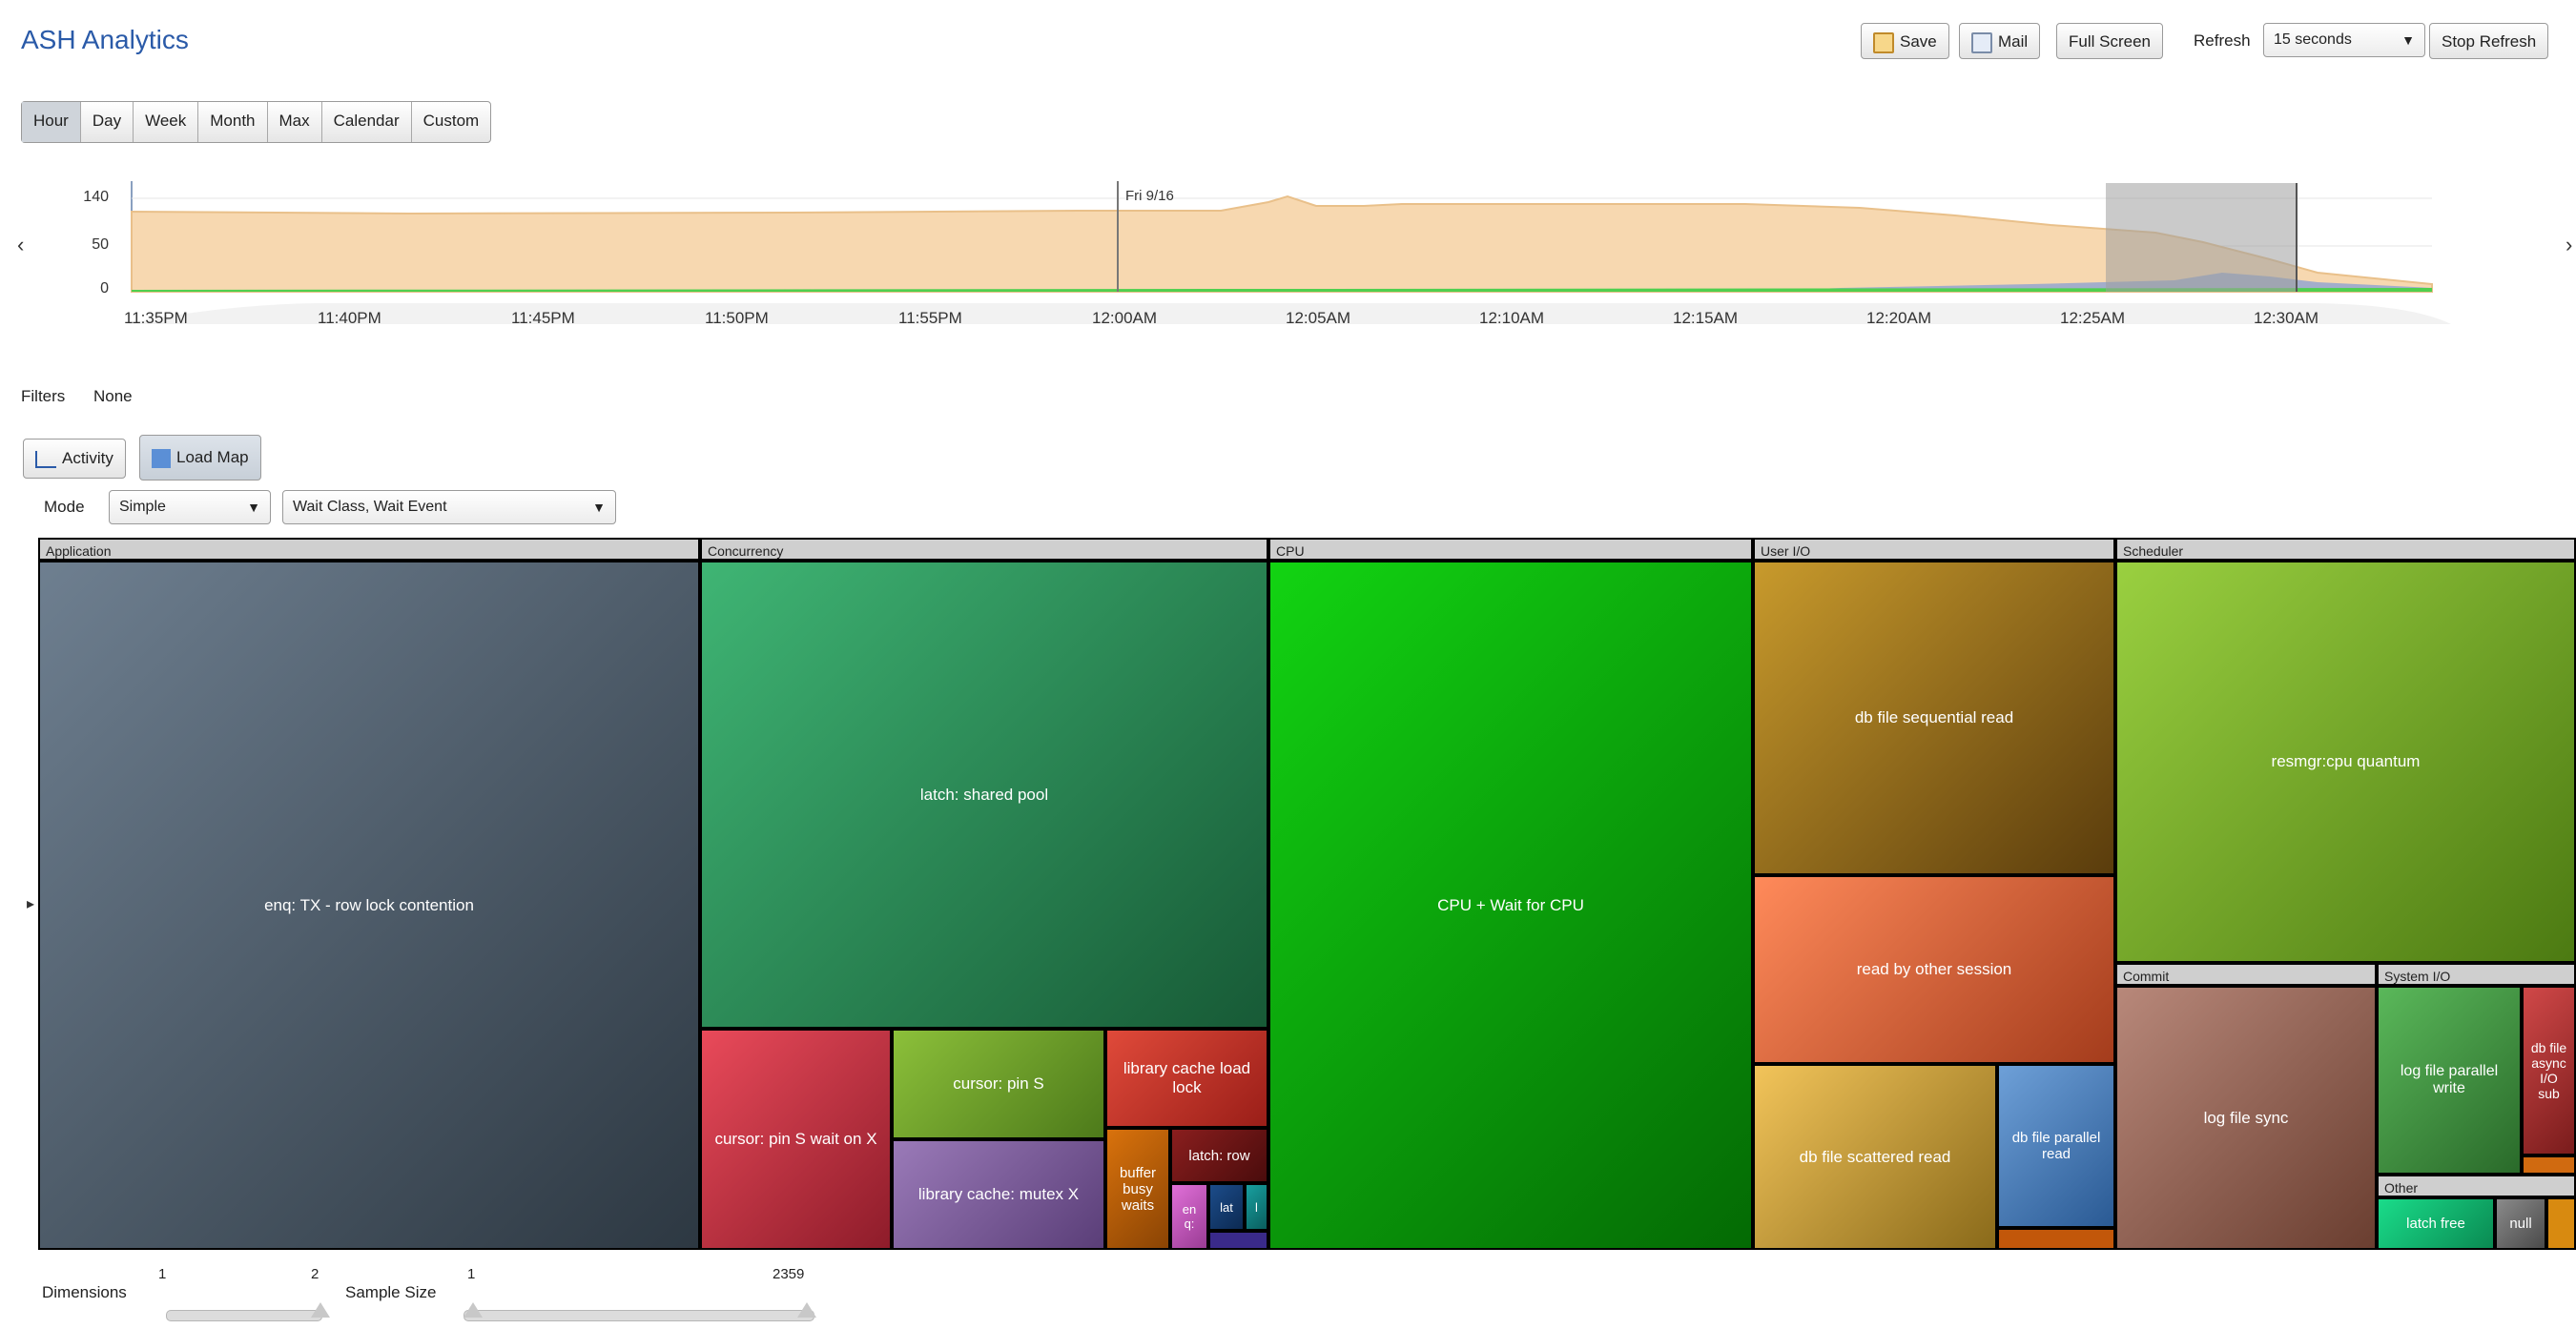  What do you see at coordinates (156, 318) in the screenshot?
I see `x-tick: 11:35PM` at bounding box center [156, 318].